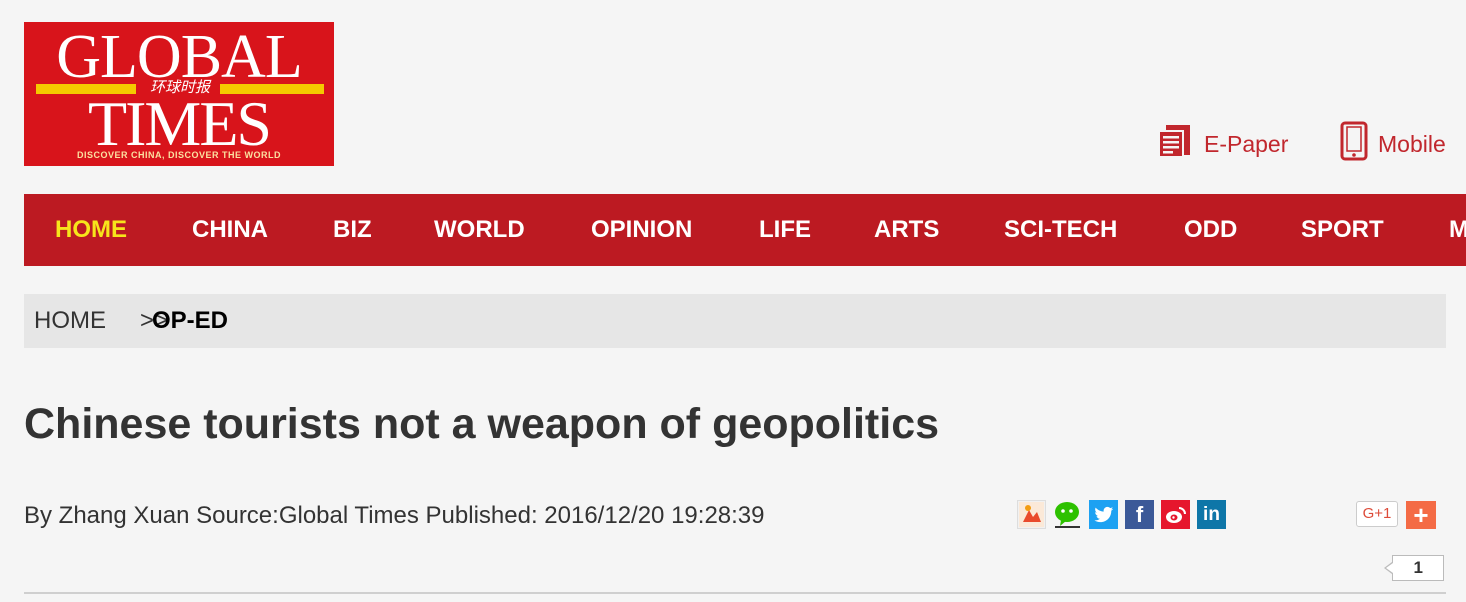 This screenshot has width=1466, height=602. What do you see at coordinates (735, 593) in the screenshot?
I see `content-divider` at bounding box center [735, 593].